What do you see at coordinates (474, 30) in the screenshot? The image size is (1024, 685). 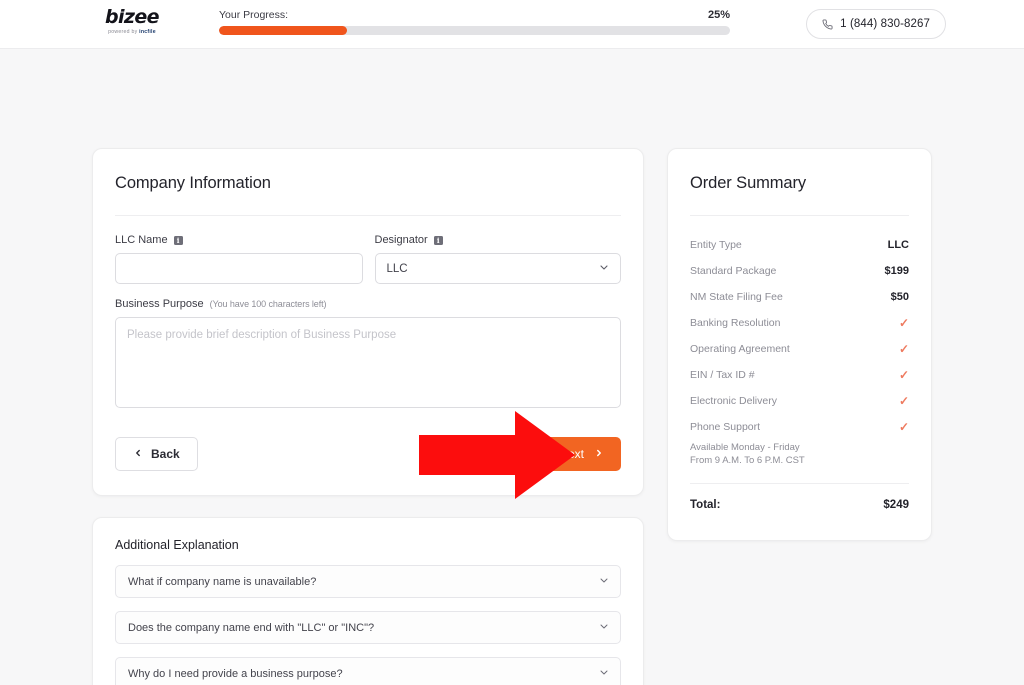 I see `progress-track` at bounding box center [474, 30].